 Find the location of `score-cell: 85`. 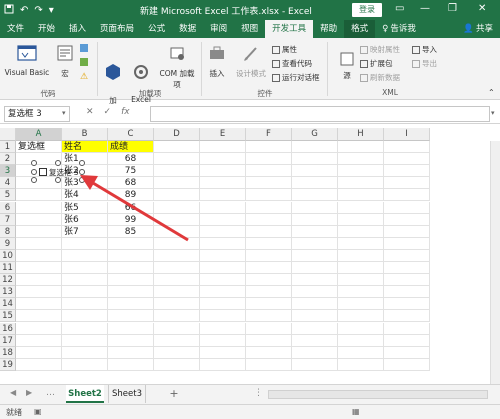

score-cell: 85 is located at coordinates (131, 231).